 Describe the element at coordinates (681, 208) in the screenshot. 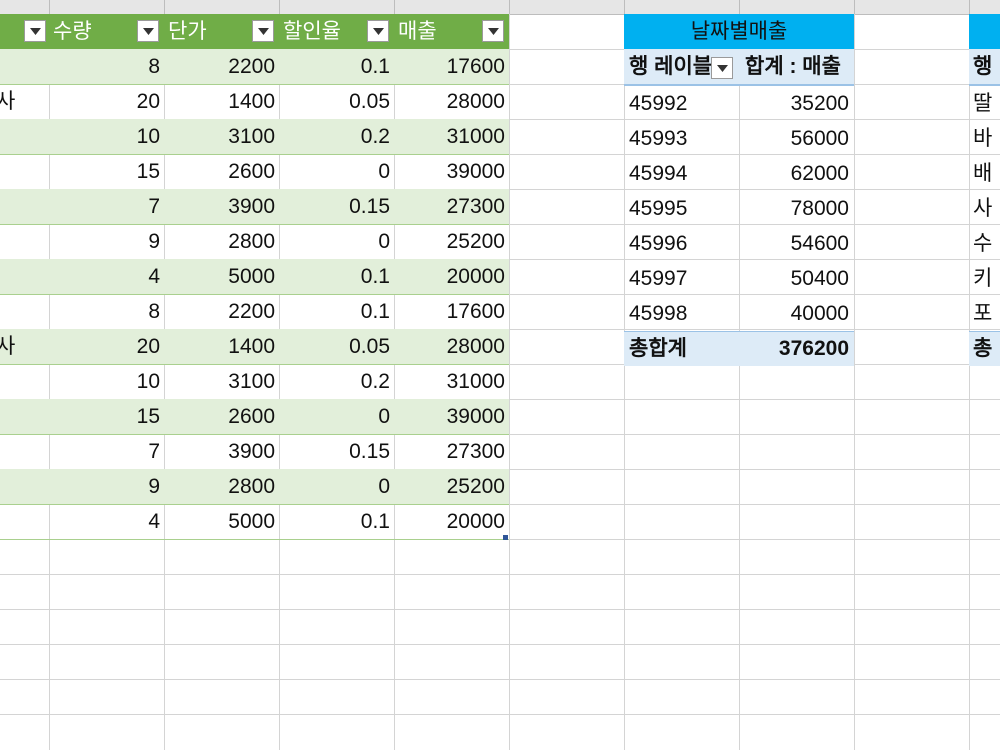

I see `pivot-date-row-label: 45995` at that location.